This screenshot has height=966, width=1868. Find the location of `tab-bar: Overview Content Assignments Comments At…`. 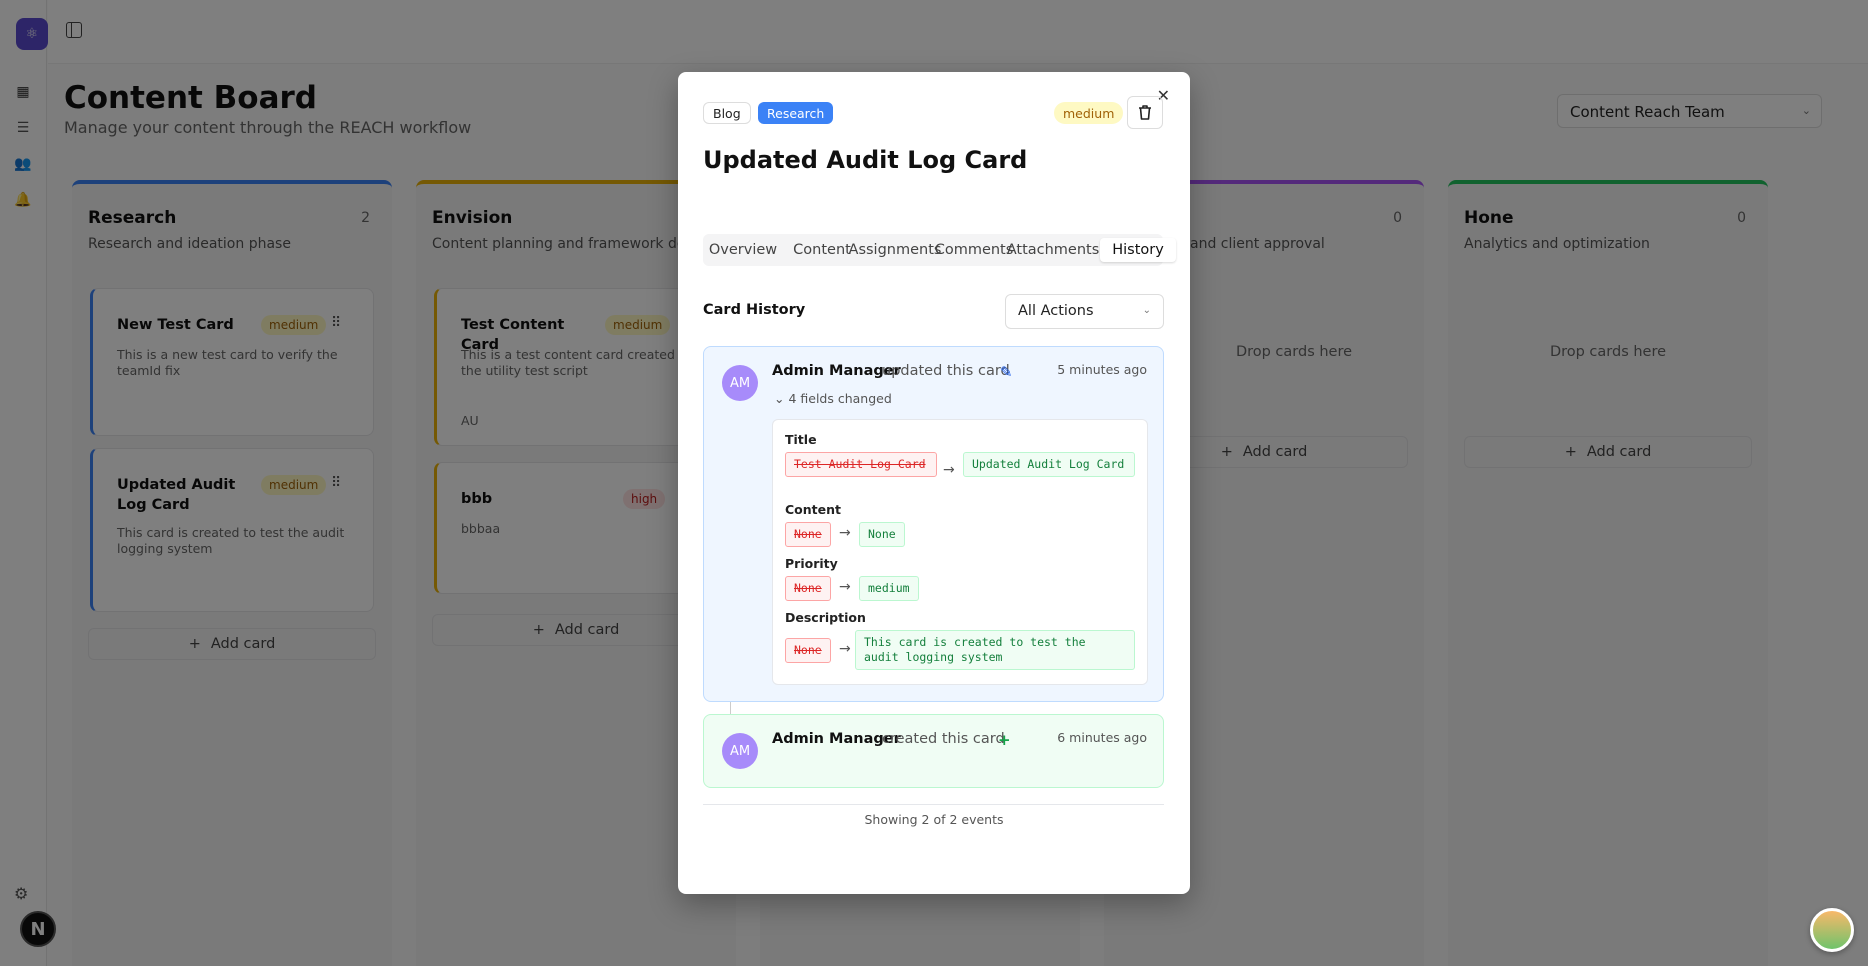

tab-bar: Overview Content Assignments Comments At… is located at coordinates (939, 250).